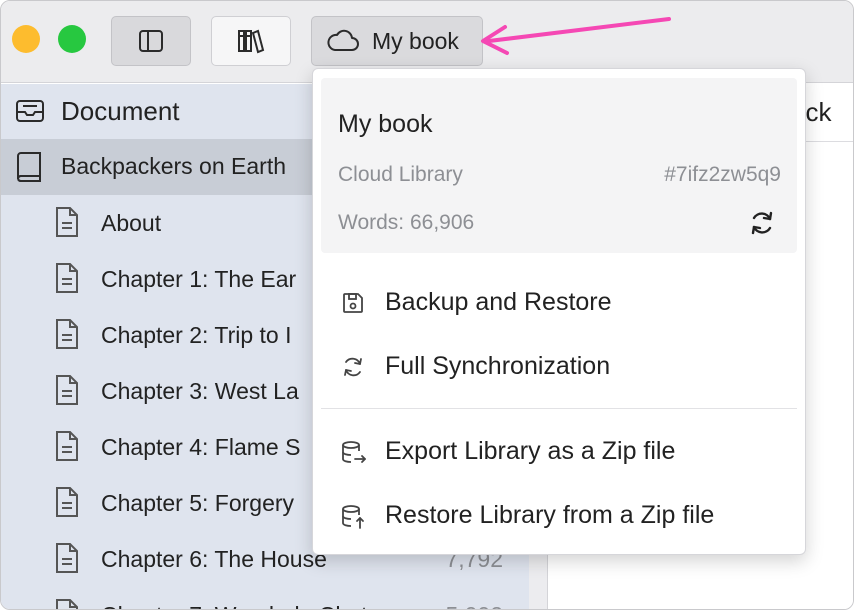  Describe the element at coordinates (199, 279) in the screenshot. I see `chapter-title: Chapter 1: The Ear` at that location.